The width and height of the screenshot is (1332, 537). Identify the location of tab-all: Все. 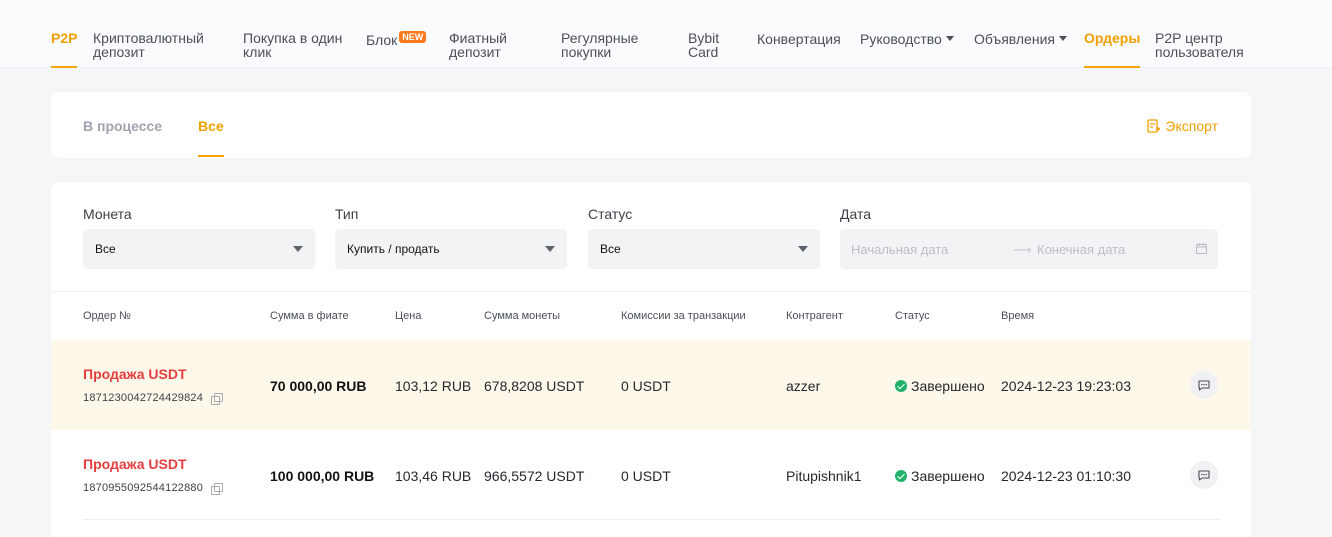
(211, 137).